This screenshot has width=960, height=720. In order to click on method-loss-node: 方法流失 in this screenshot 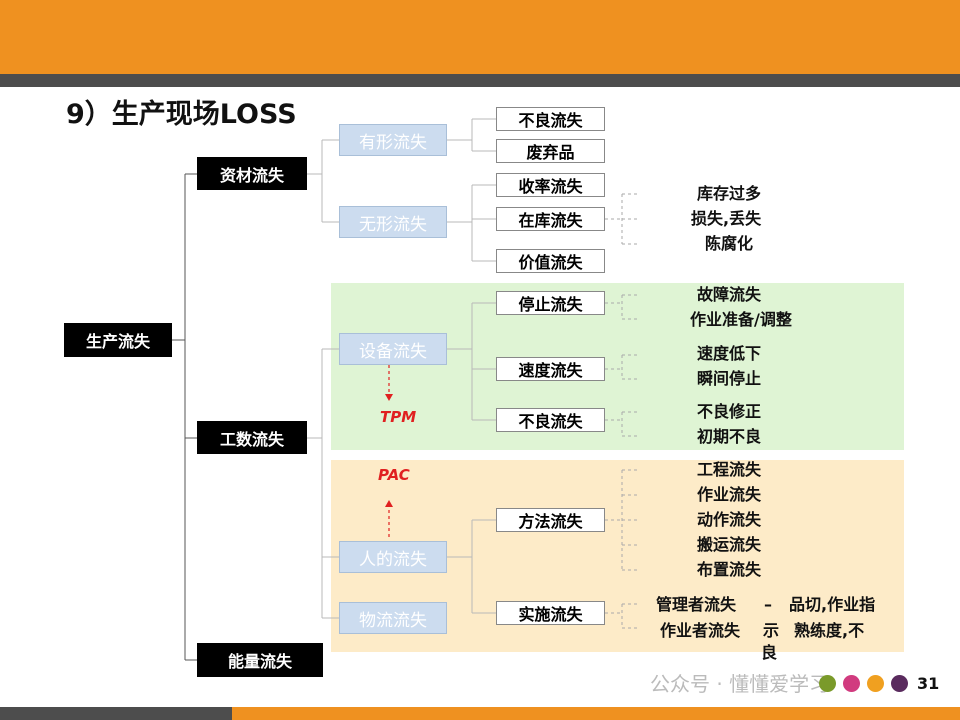, I will do `click(550, 520)`.